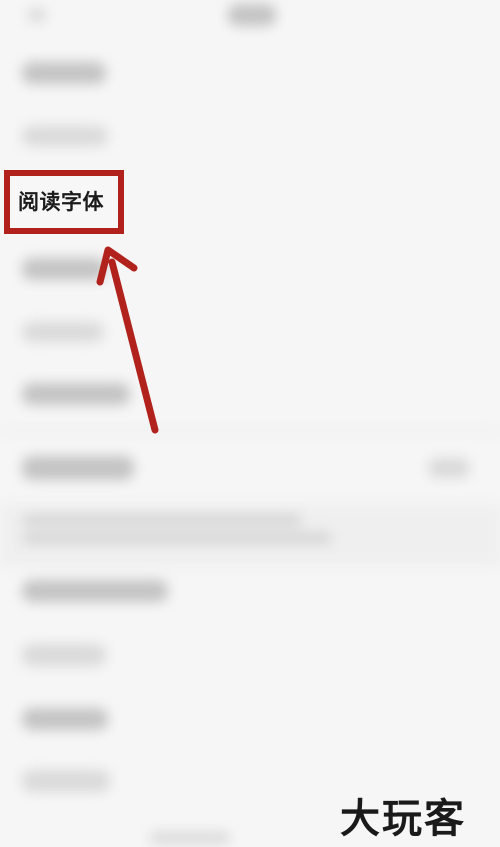  Describe the element at coordinates (37, 15) in the screenshot. I see `back-icon` at that location.